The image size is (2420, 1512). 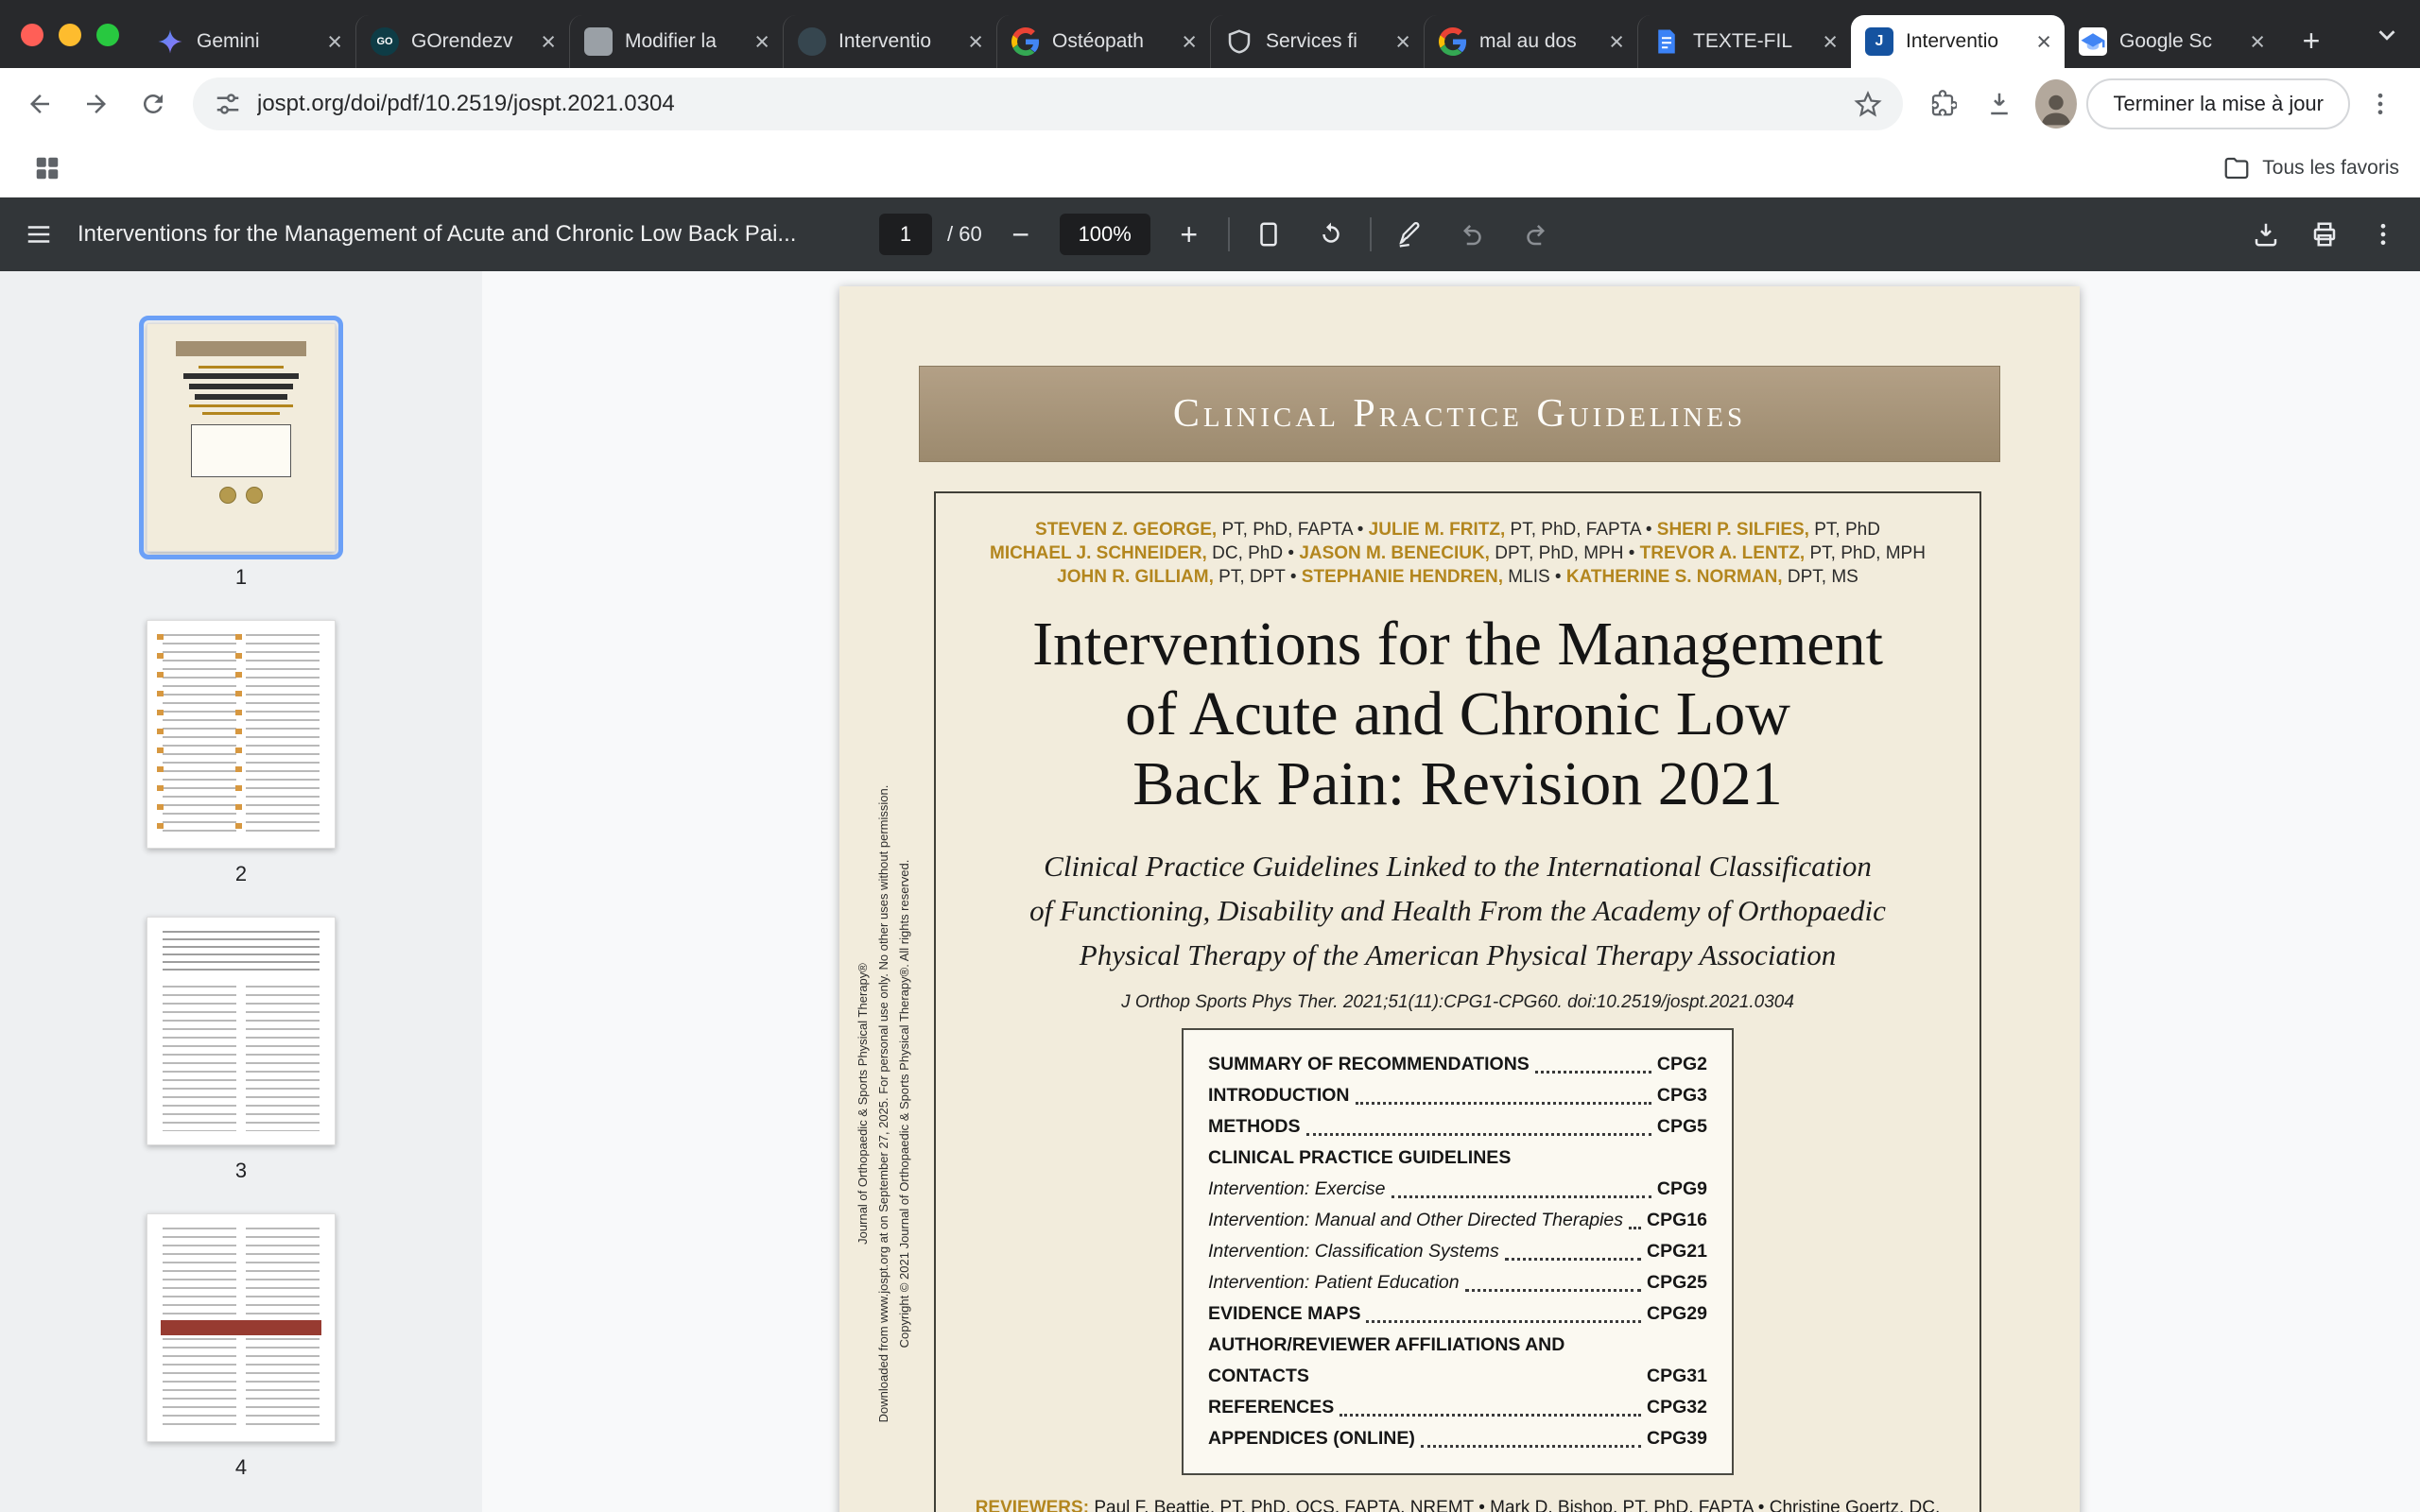 I want to click on tab-title: mal au dos, so click(x=1528, y=41).